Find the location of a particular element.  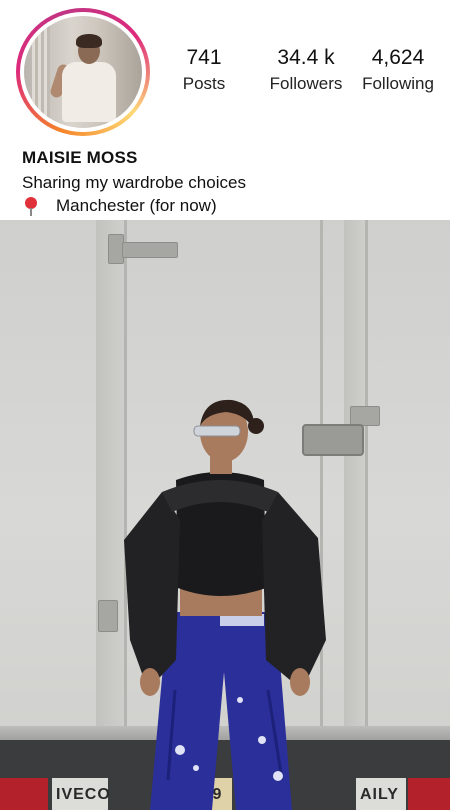

avatar is located at coordinates (83, 72).